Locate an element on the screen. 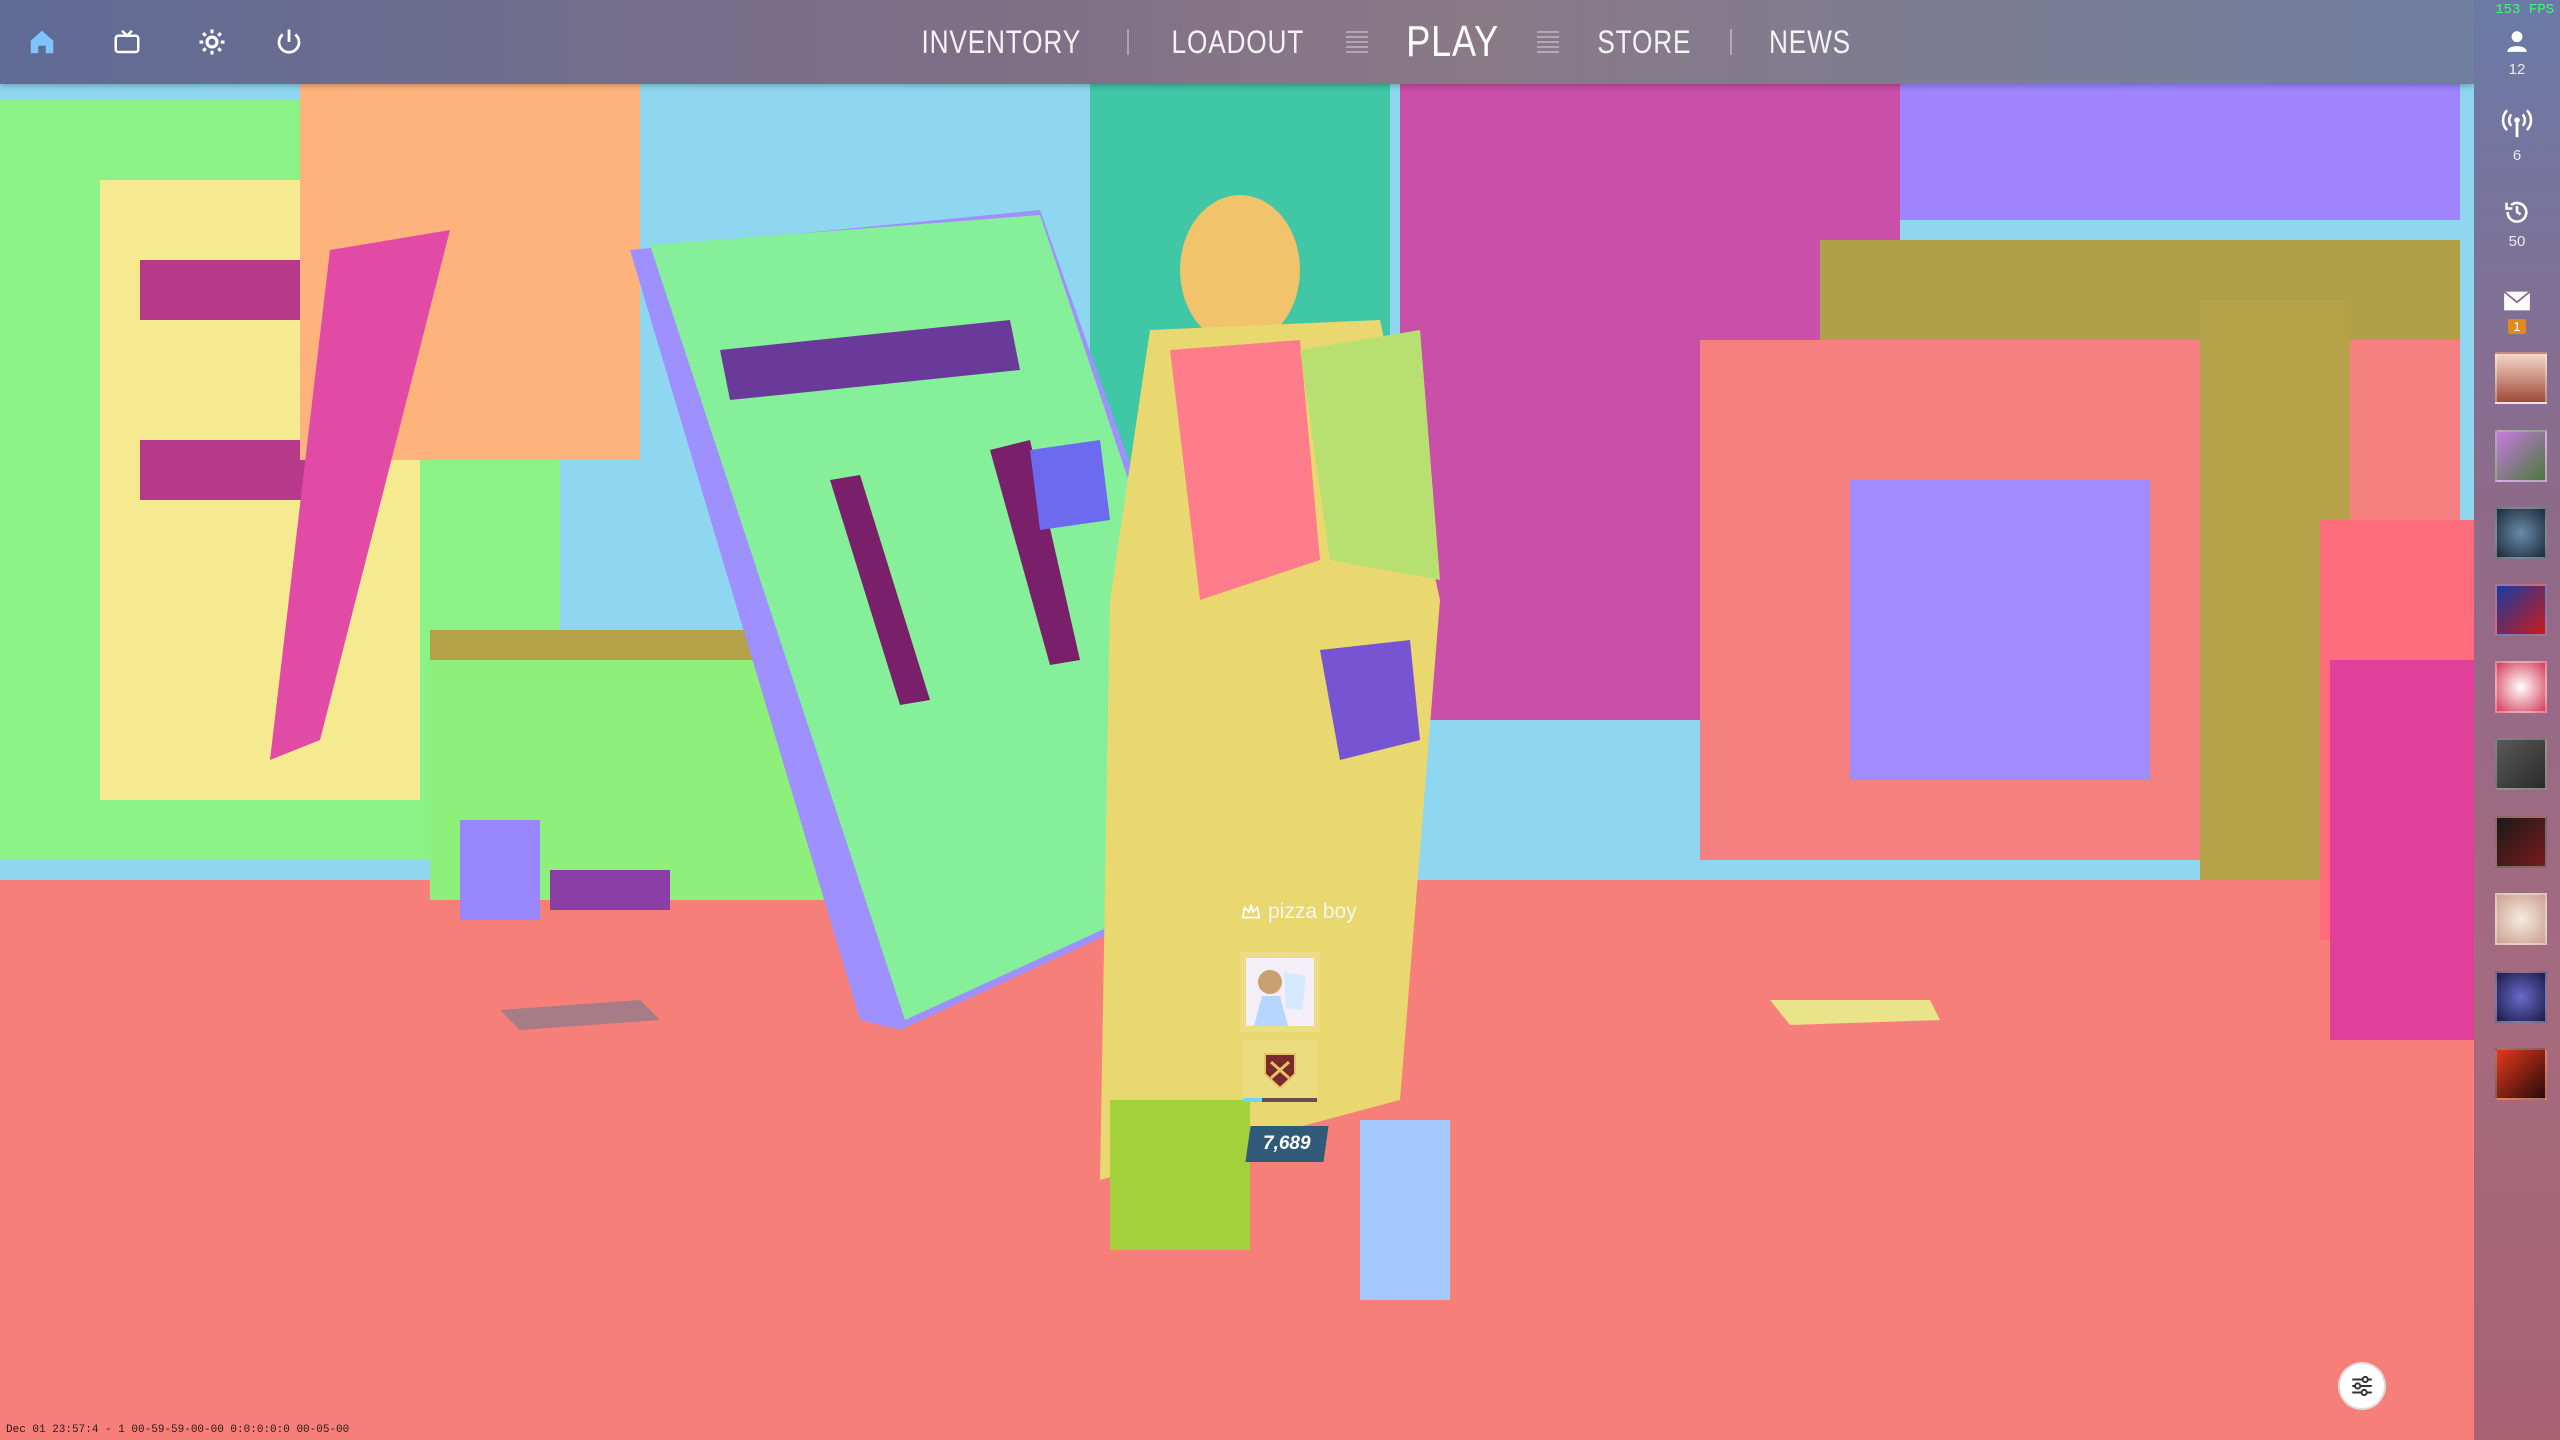 Image resolution: width=2560 pixels, height=1440 pixels. gear-icon is located at coordinates (212, 42).